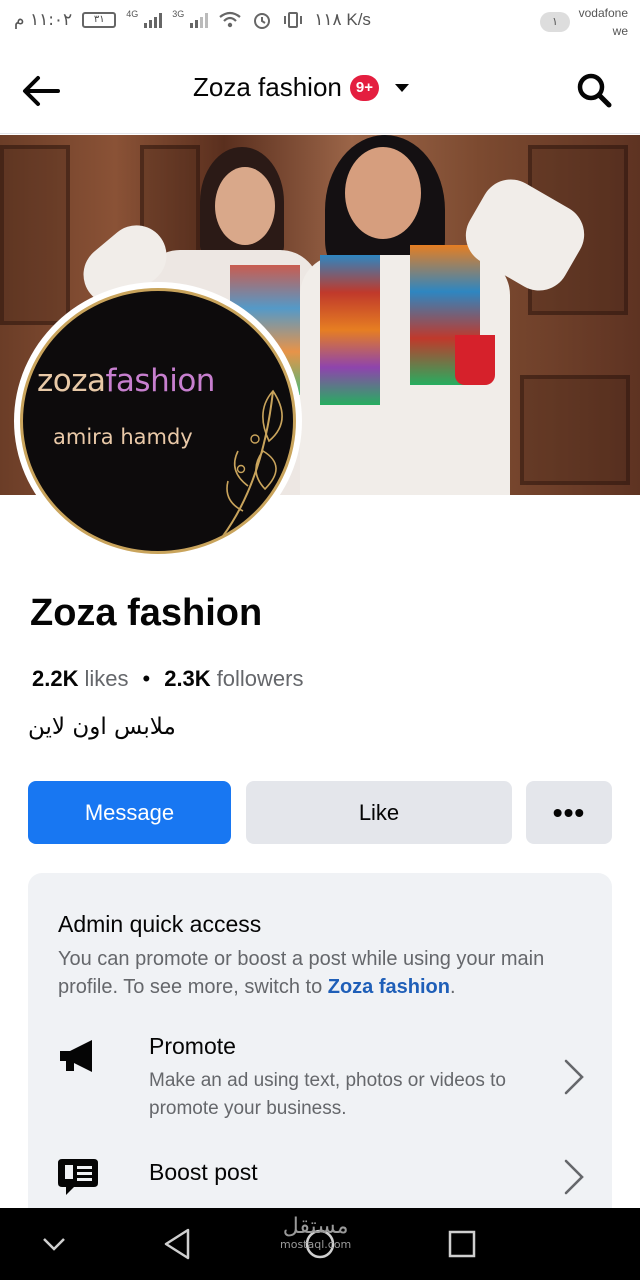 This screenshot has width=640, height=1280. What do you see at coordinates (158, 421) in the screenshot?
I see `avatar: zozafashion amira hamdy` at bounding box center [158, 421].